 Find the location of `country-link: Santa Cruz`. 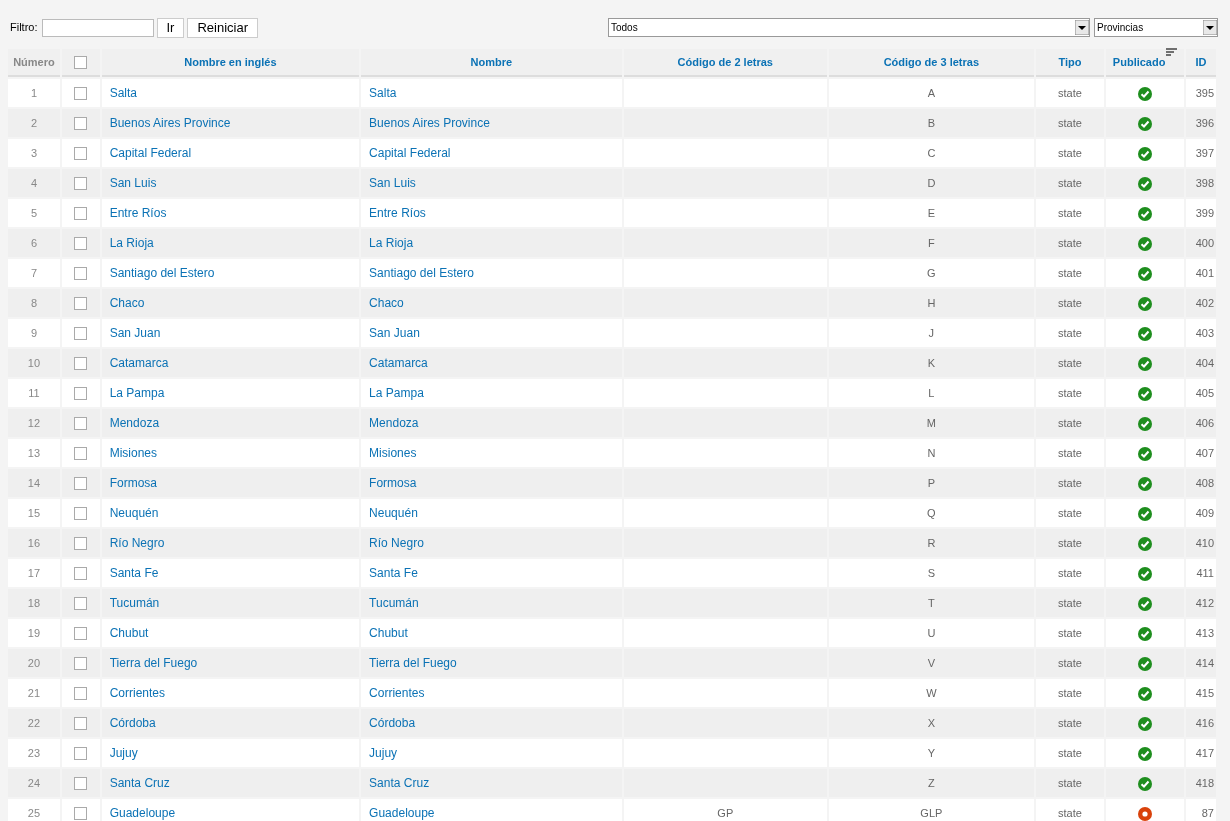

country-link: Santa Cruz is located at coordinates (139, 783).